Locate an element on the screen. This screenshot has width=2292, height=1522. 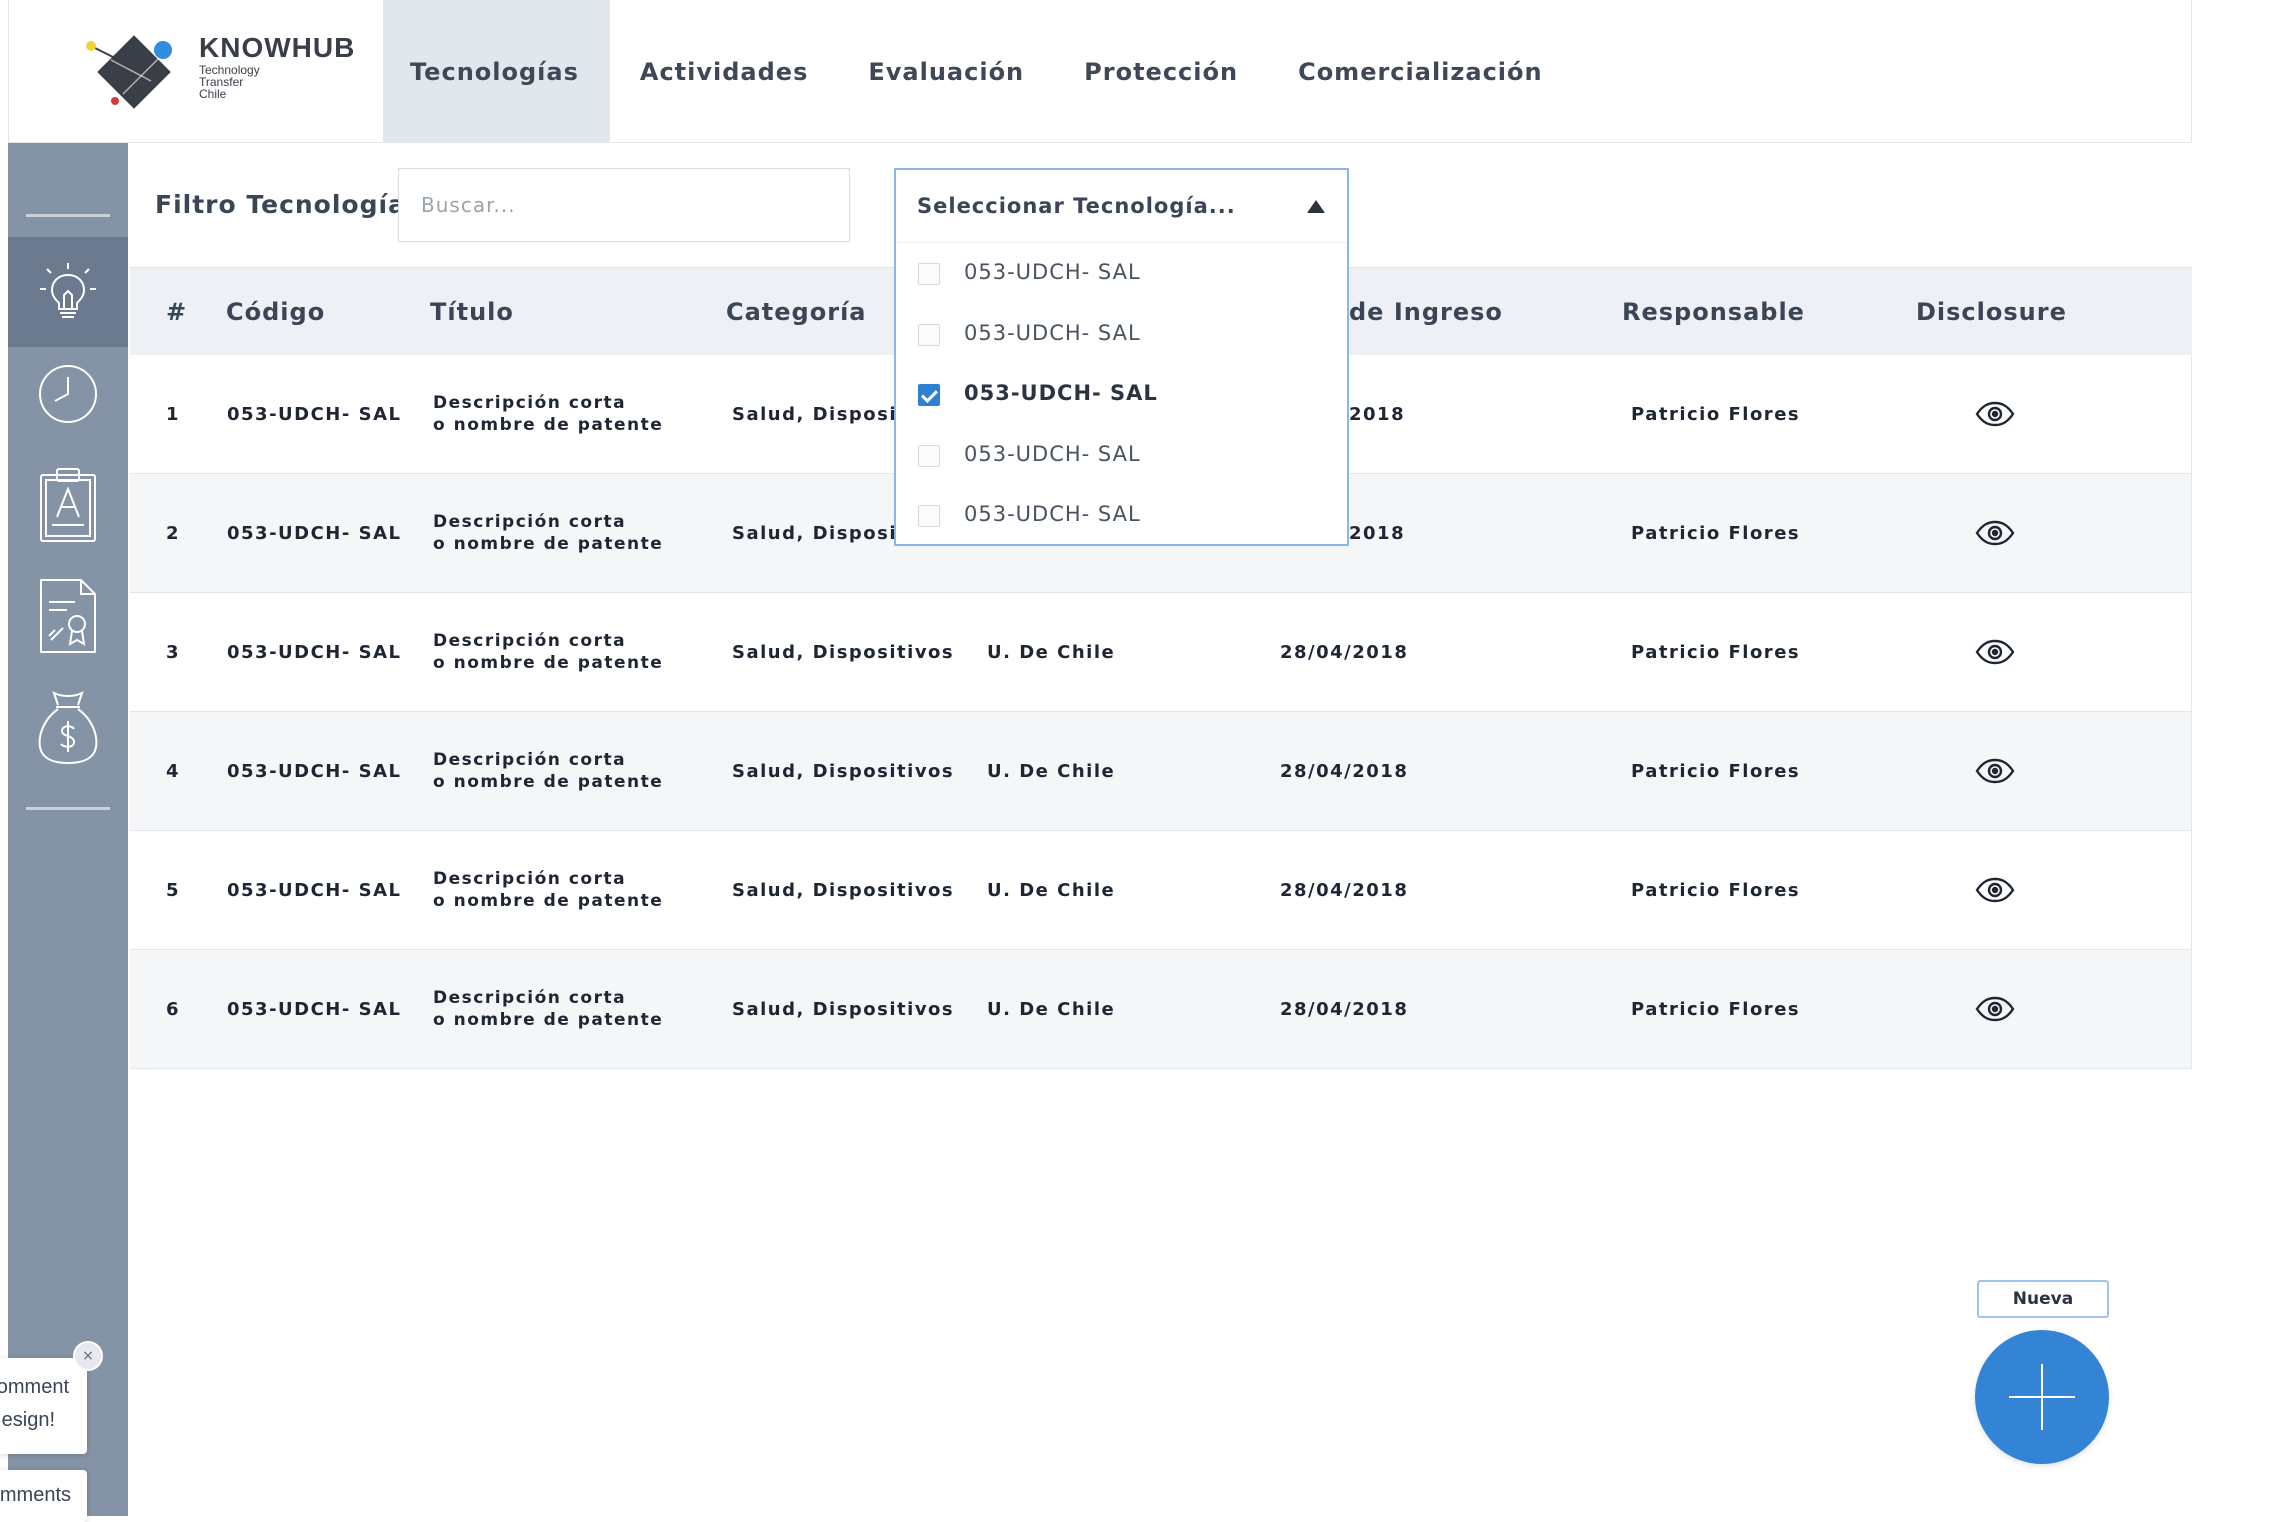
sidebar-item-proteccion is located at coordinates (68, 616).